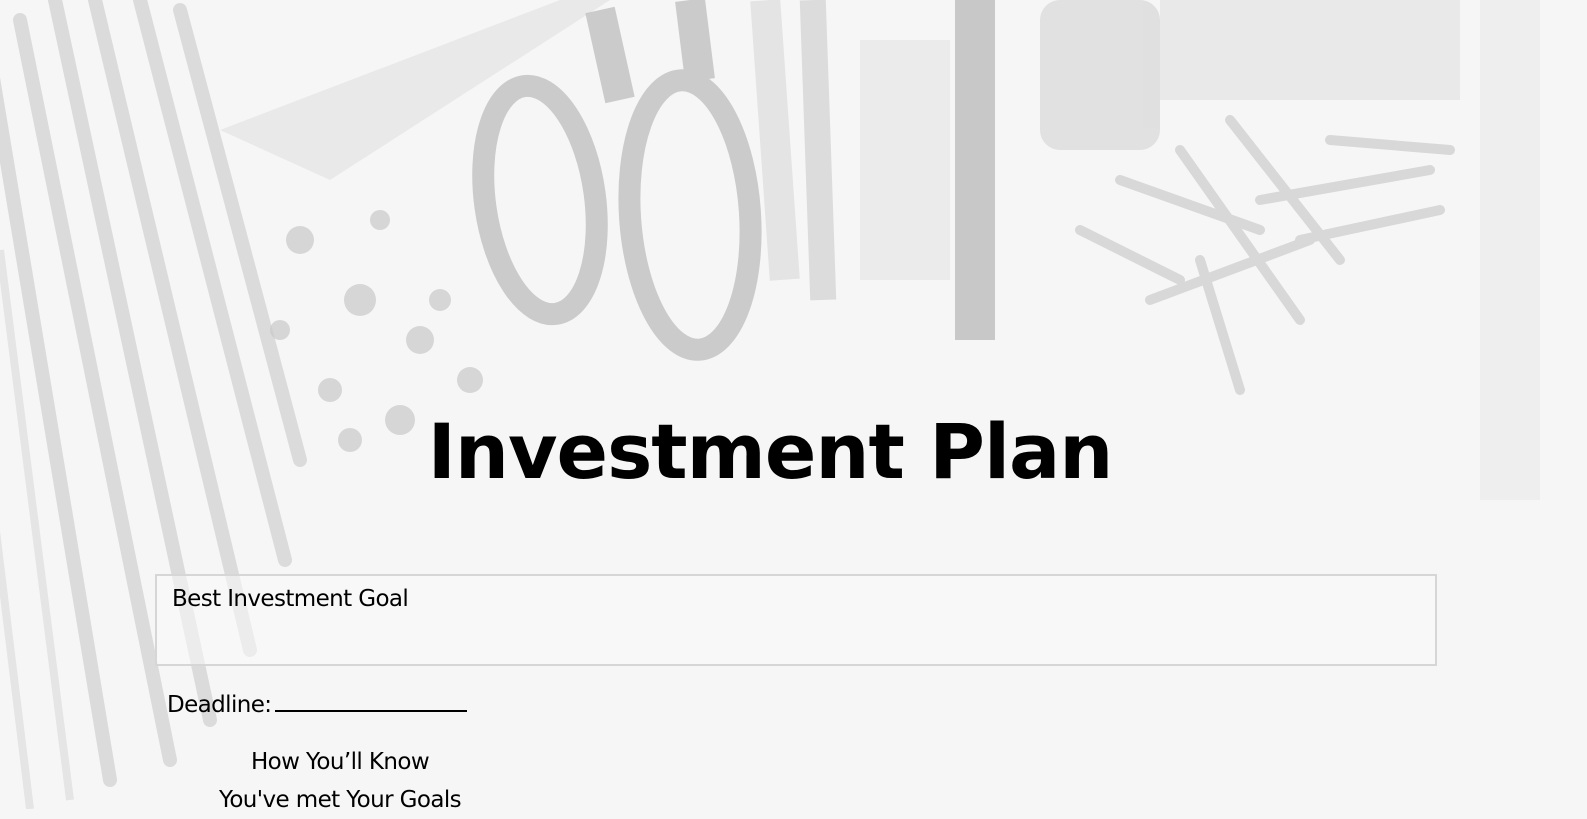  Describe the element at coordinates (872, 170) in the screenshot. I see `pens-image` at that location.